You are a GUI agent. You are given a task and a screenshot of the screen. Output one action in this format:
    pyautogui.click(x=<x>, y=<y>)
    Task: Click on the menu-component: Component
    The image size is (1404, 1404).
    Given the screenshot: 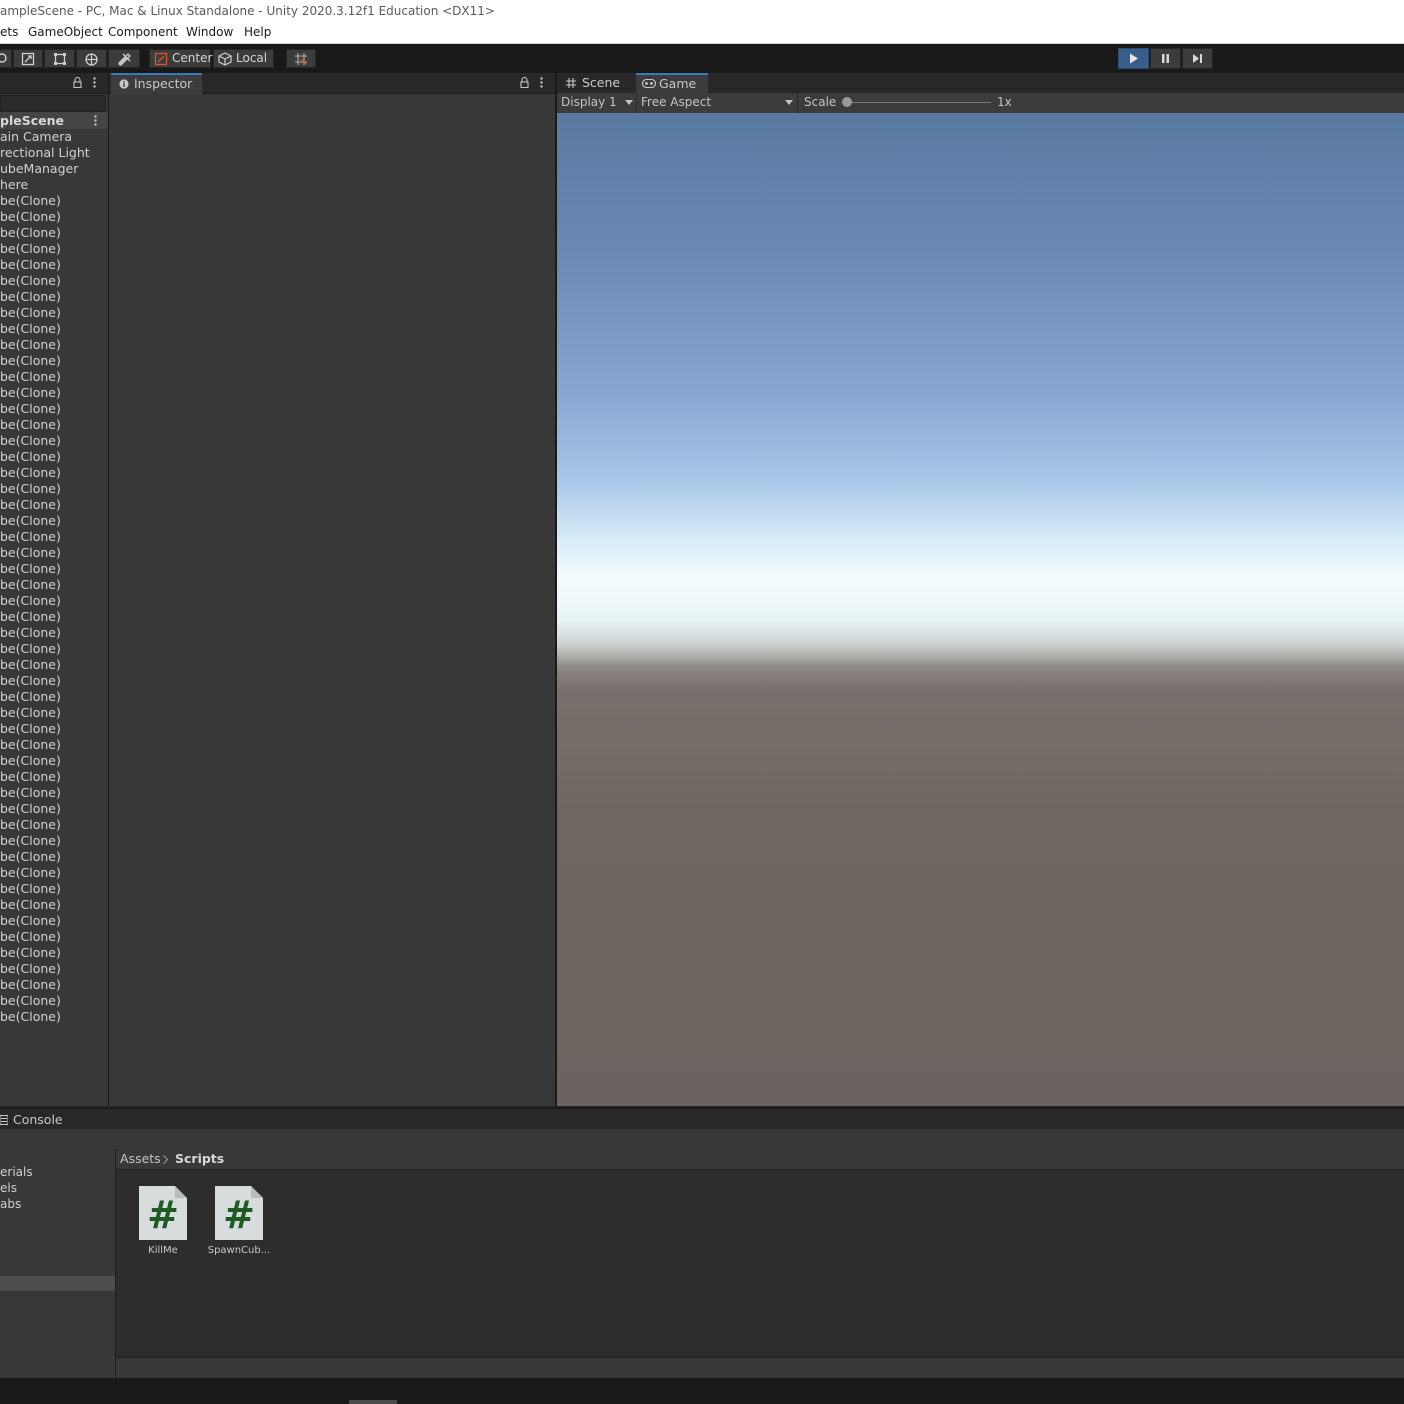 What is the action you would take?
    pyautogui.click(x=143, y=32)
    